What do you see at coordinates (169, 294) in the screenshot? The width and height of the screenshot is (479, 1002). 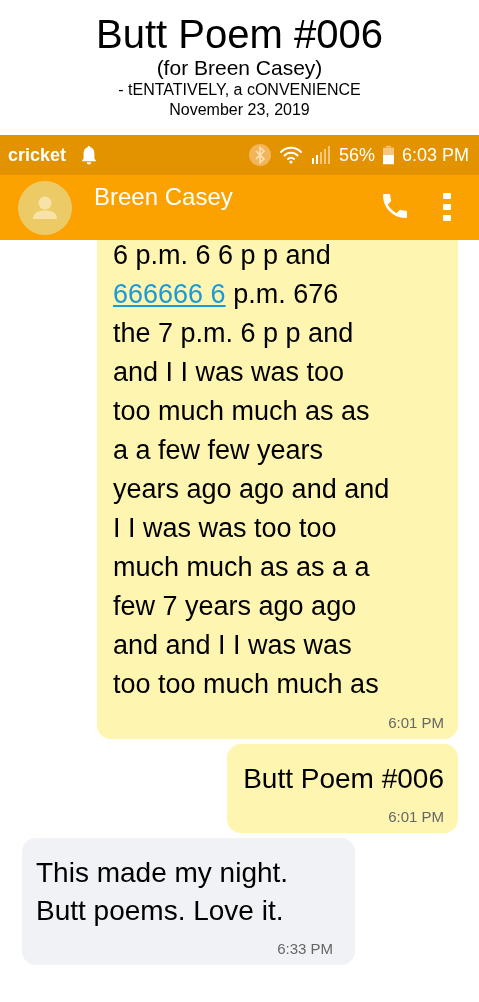 I see `phone-number-link: 666666 6` at bounding box center [169, 294].